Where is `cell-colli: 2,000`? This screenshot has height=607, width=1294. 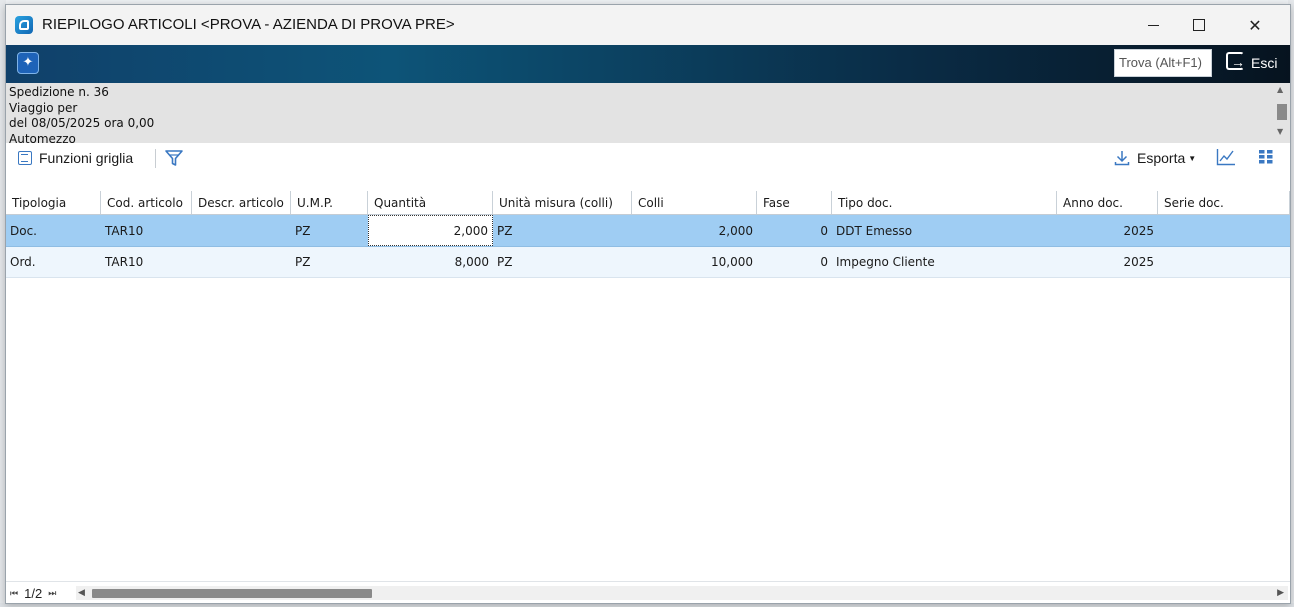 cell-colli: 2,000 is located at coordinates (694, 230).